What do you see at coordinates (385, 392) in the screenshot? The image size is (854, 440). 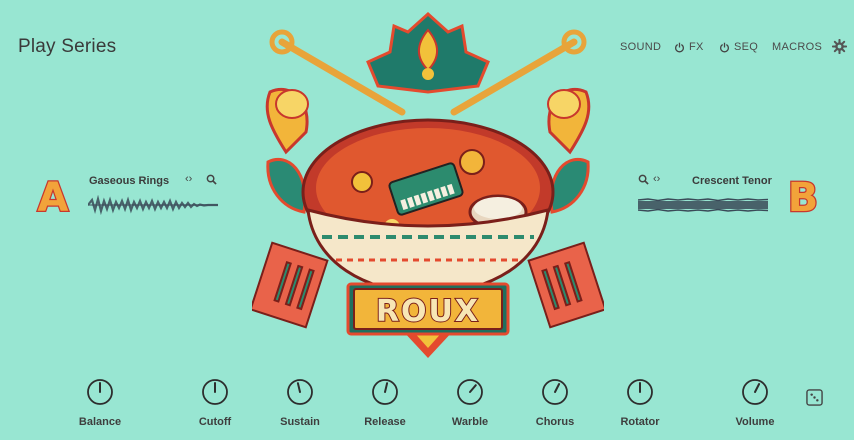 I see `knob-release` at bounding box center [385, 392].